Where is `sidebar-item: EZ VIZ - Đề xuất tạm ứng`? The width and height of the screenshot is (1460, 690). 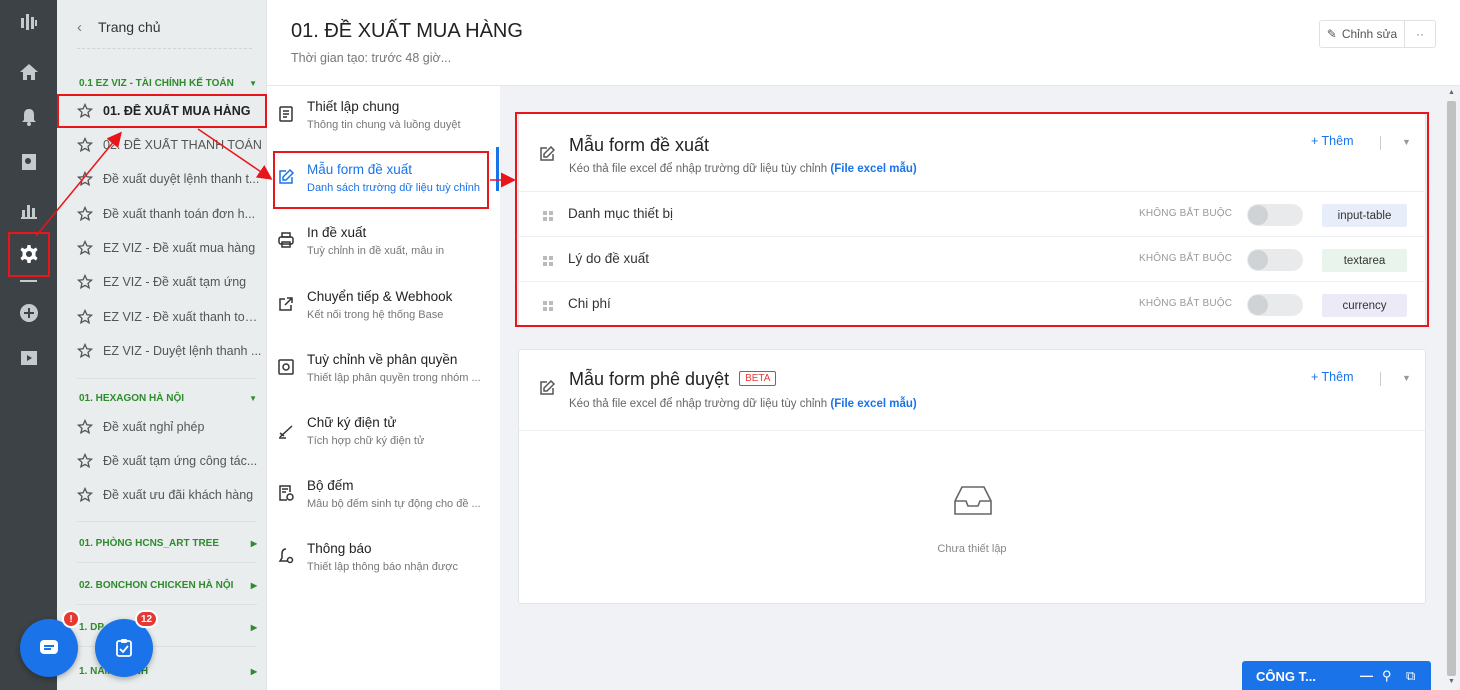 sidebar-item: EZ VIZ - Đề xuất tạm ứng is located at coordinates (169, 282).